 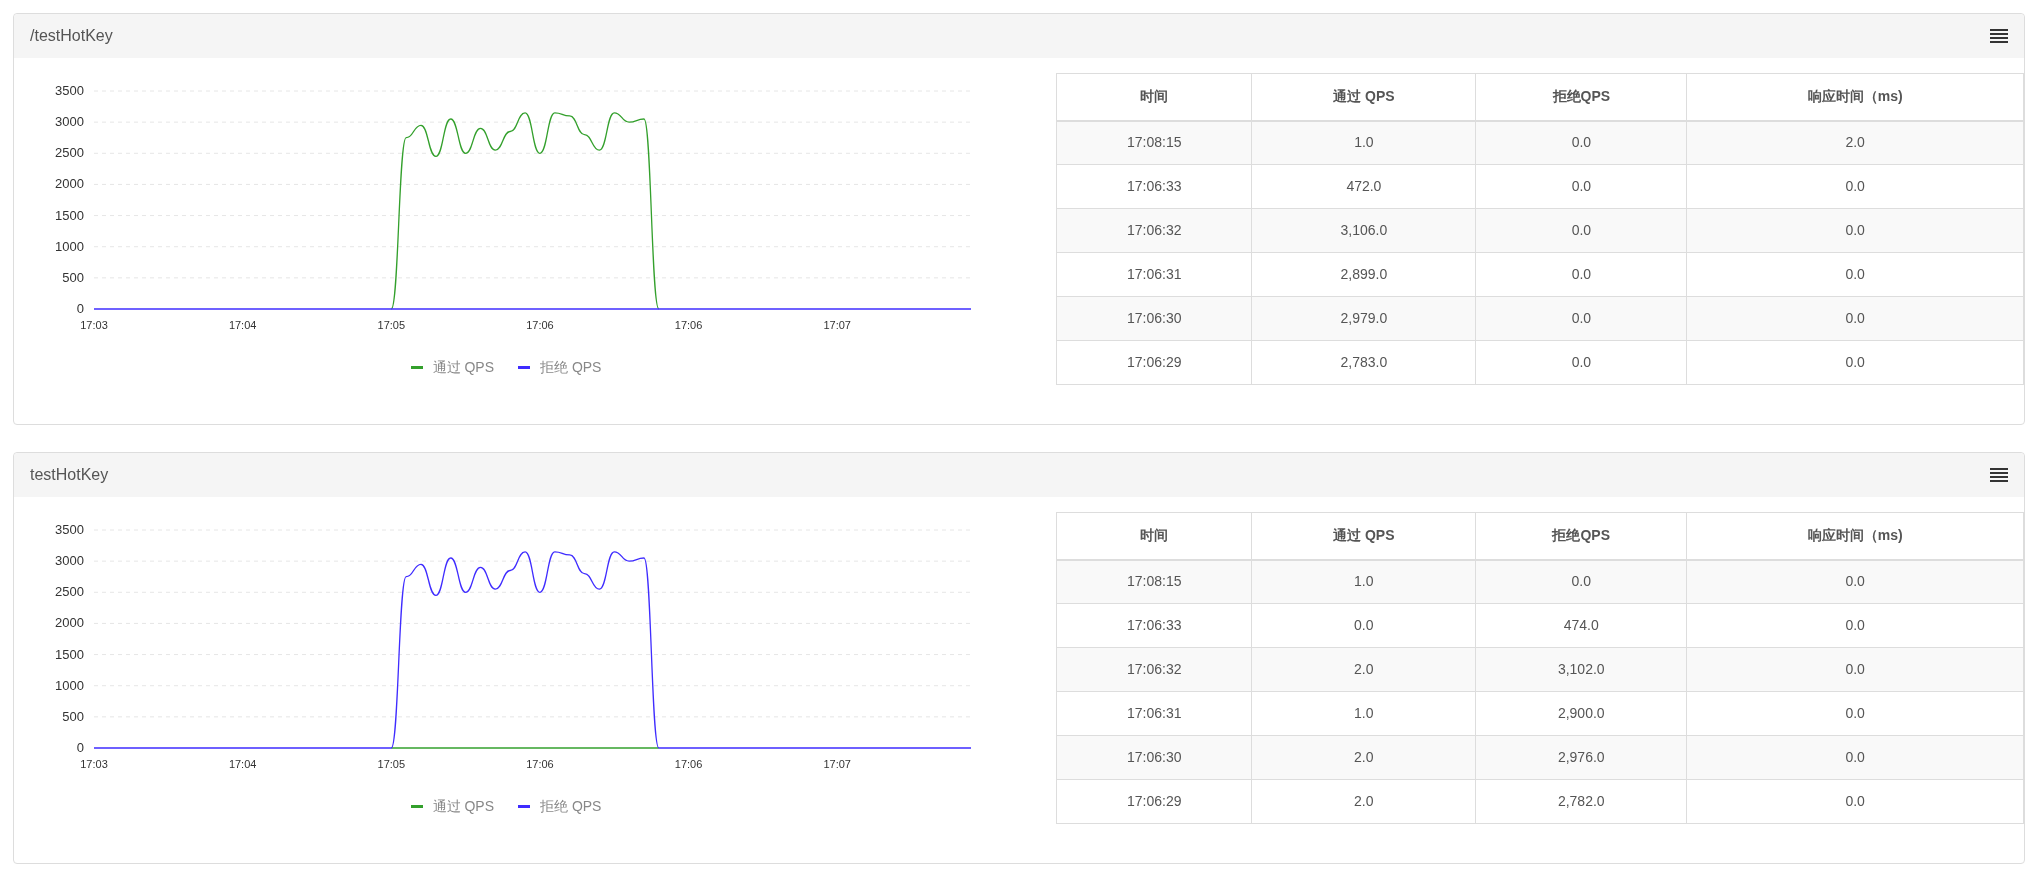 What do you see at coordinates (1363, 230) in the screenshot?
I see `table-cell: 3,106.0` at bounding box center [1363, 230].